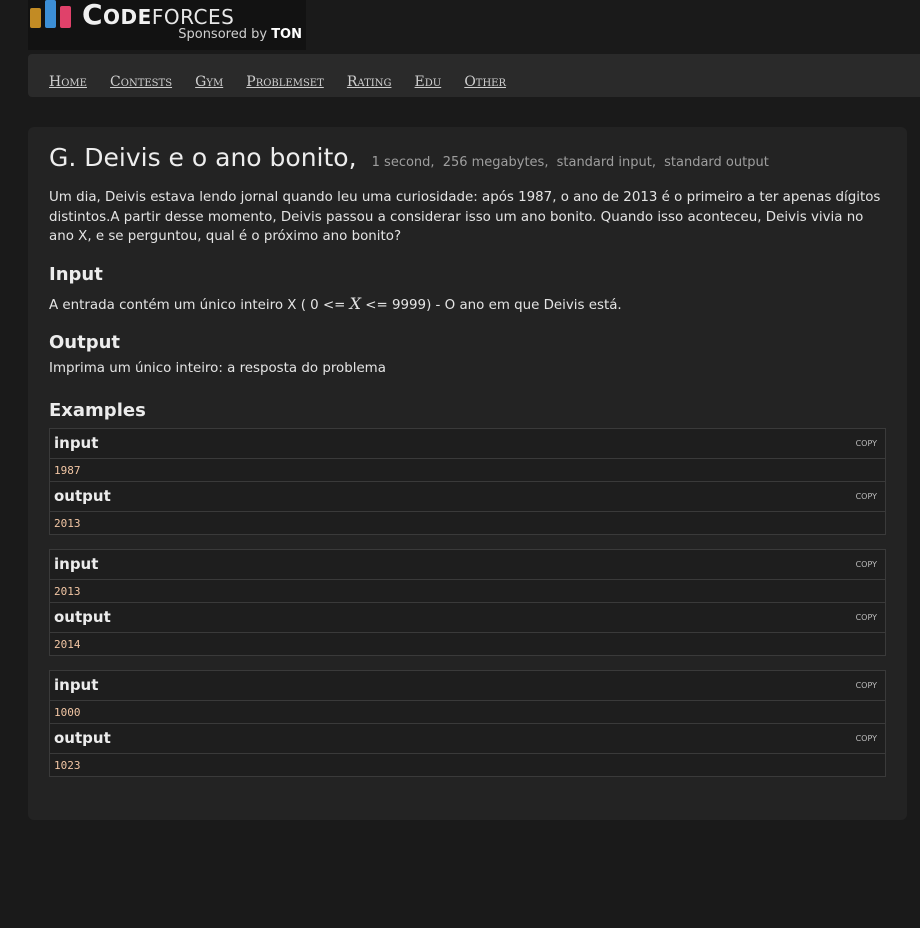 The image size is (920, 928). I want to click on logo-bars-icon, so click(52, 14).